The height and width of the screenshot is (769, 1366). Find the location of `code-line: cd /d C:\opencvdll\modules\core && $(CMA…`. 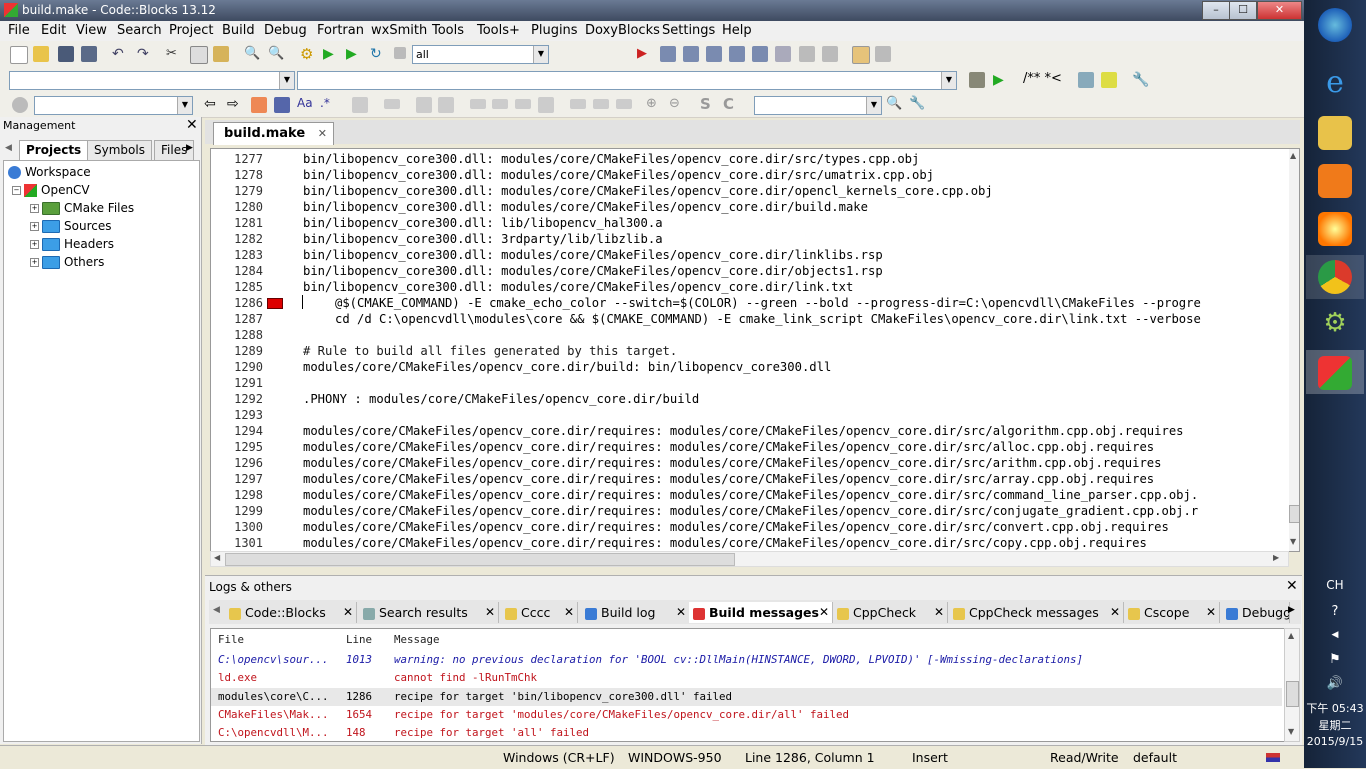

code-line: cd /d C:\opencvdll\modules\core && $(CMA… is located at coordinates (768, 319).